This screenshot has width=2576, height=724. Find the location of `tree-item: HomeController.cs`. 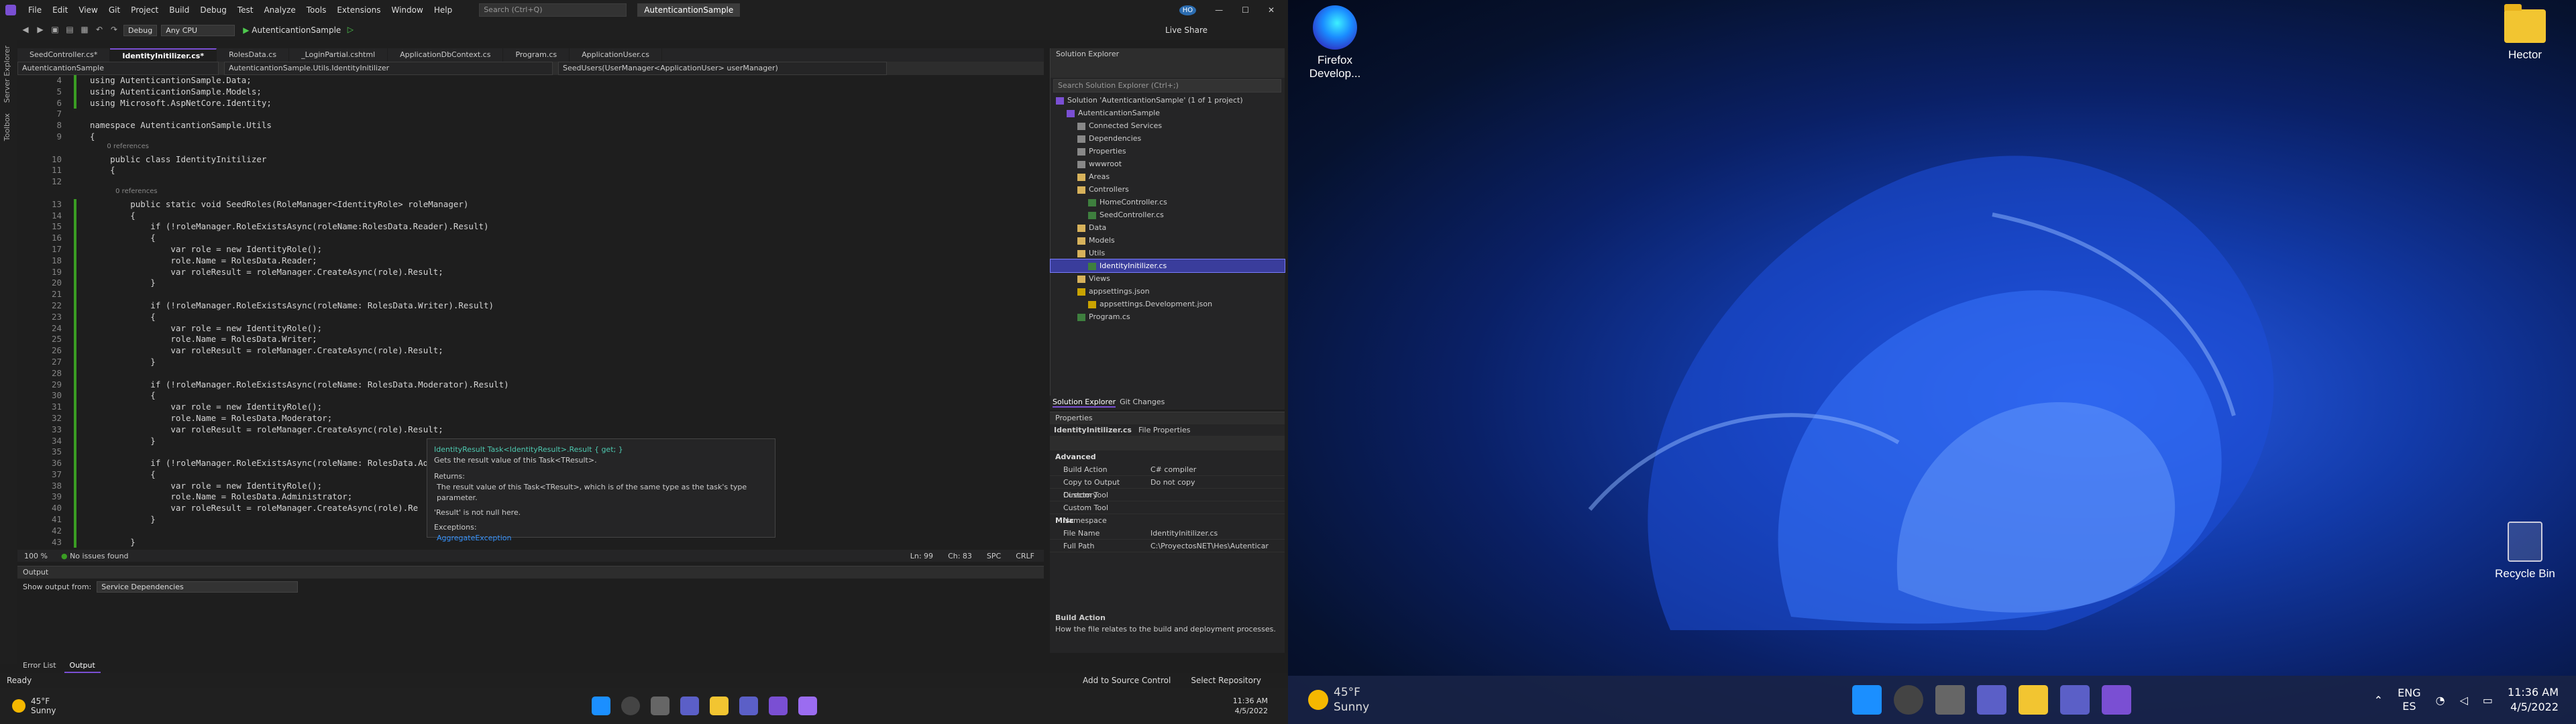

tree-item: HomeController.cs is located at coordinates (1168, 202).